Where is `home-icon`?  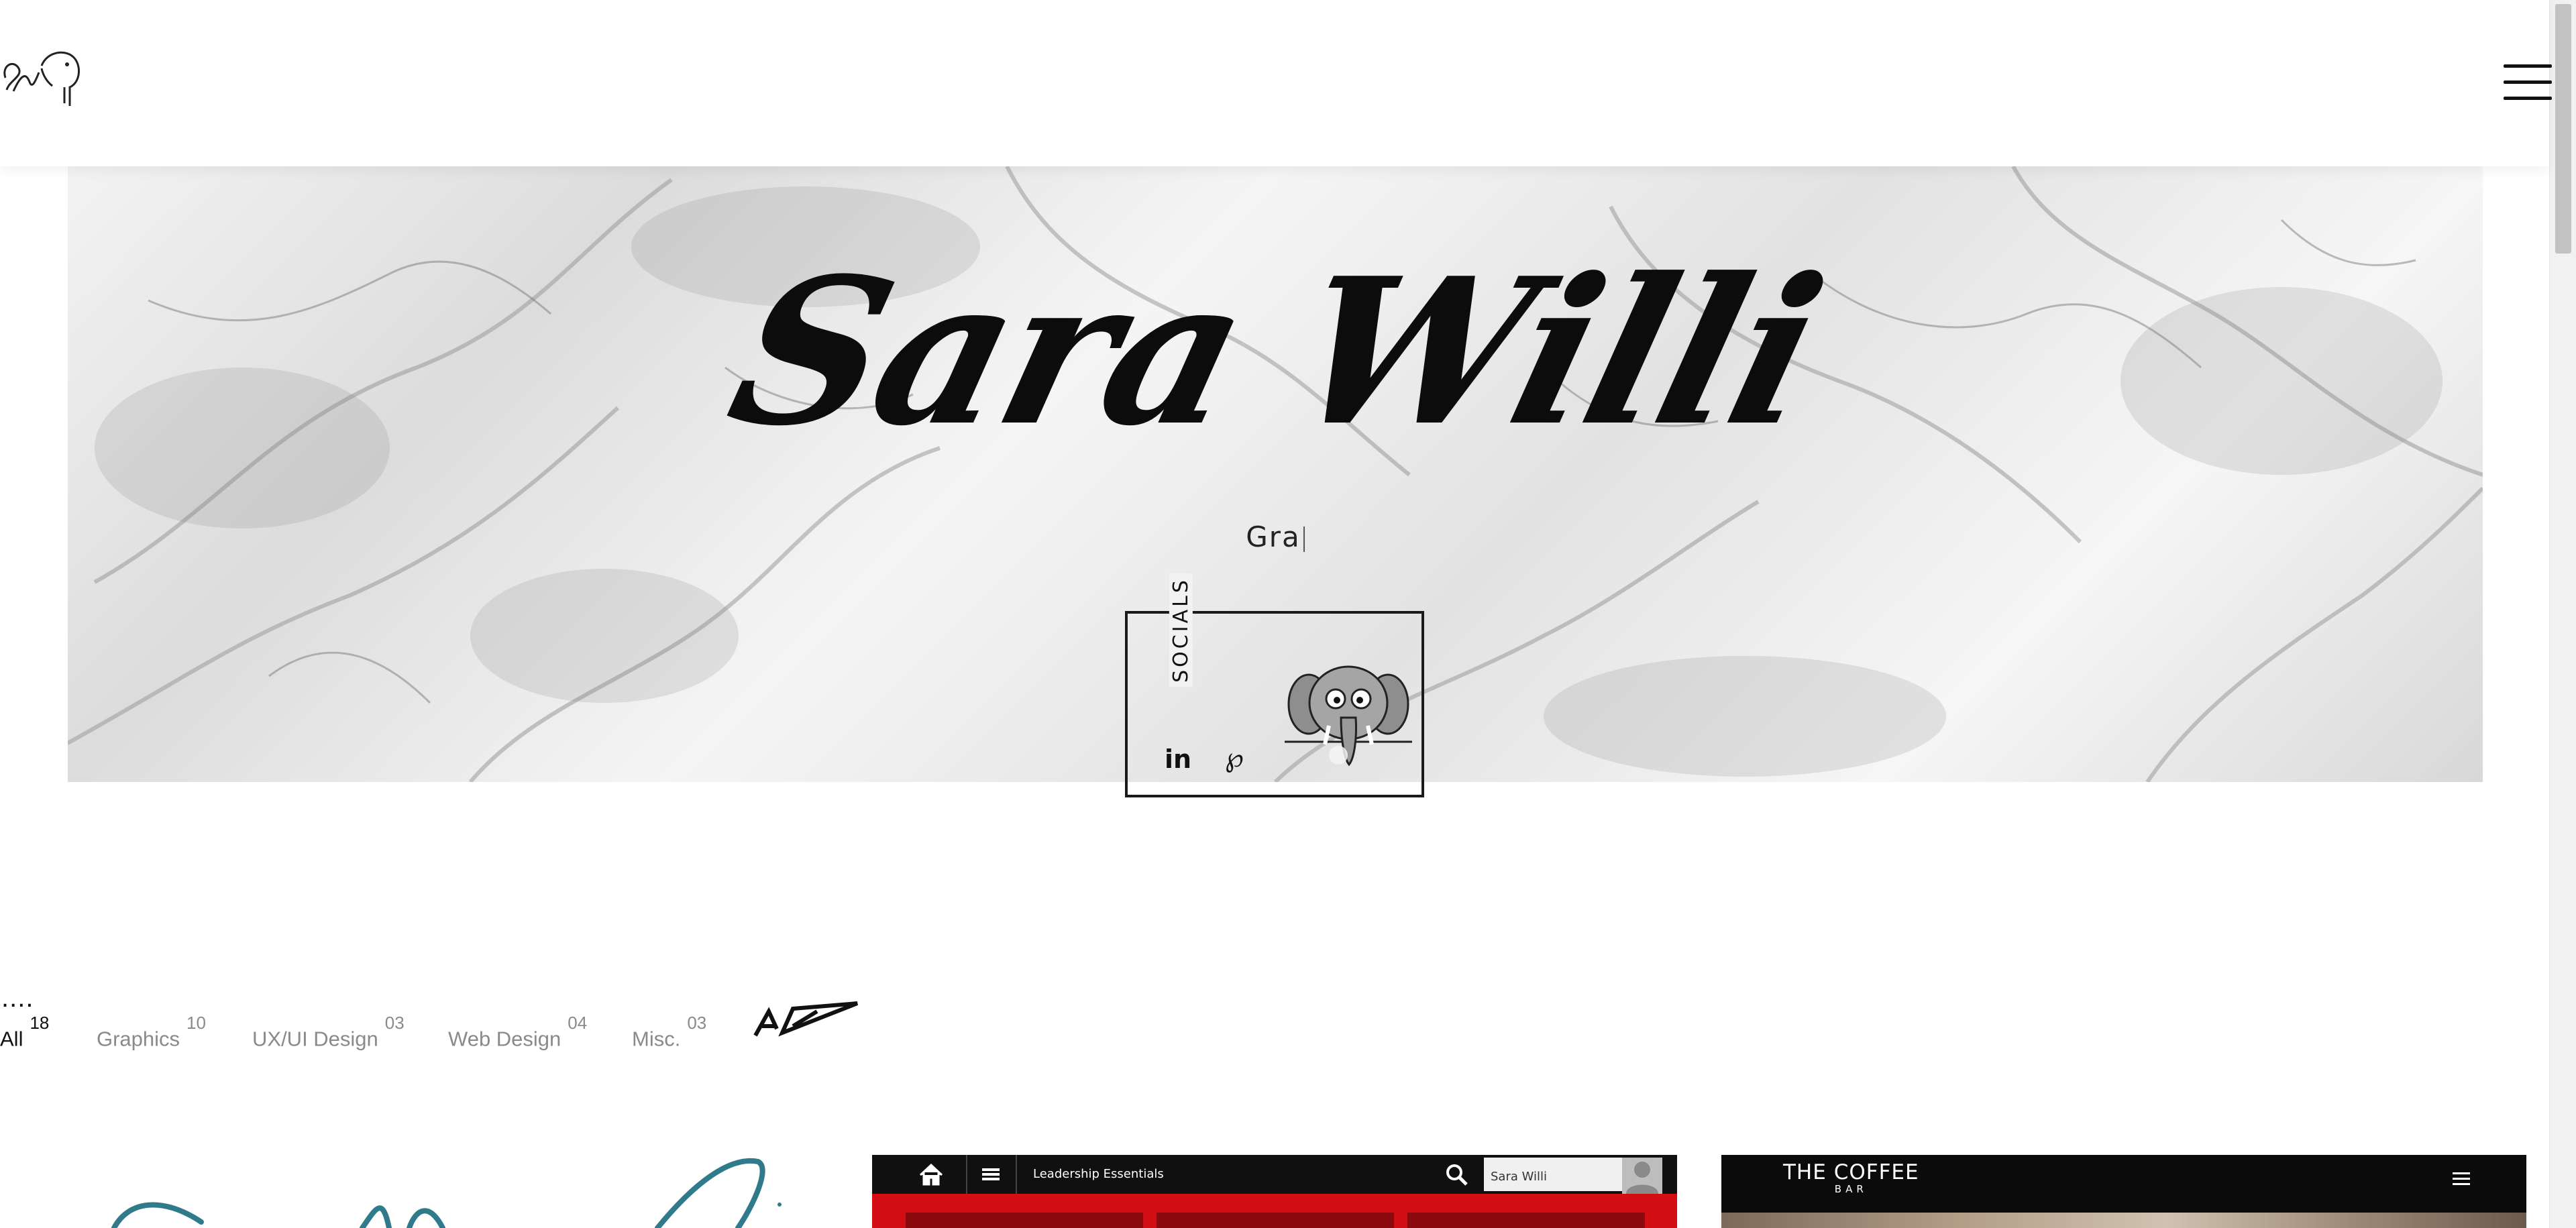
home-icon is located at coordinates (931, 1174).